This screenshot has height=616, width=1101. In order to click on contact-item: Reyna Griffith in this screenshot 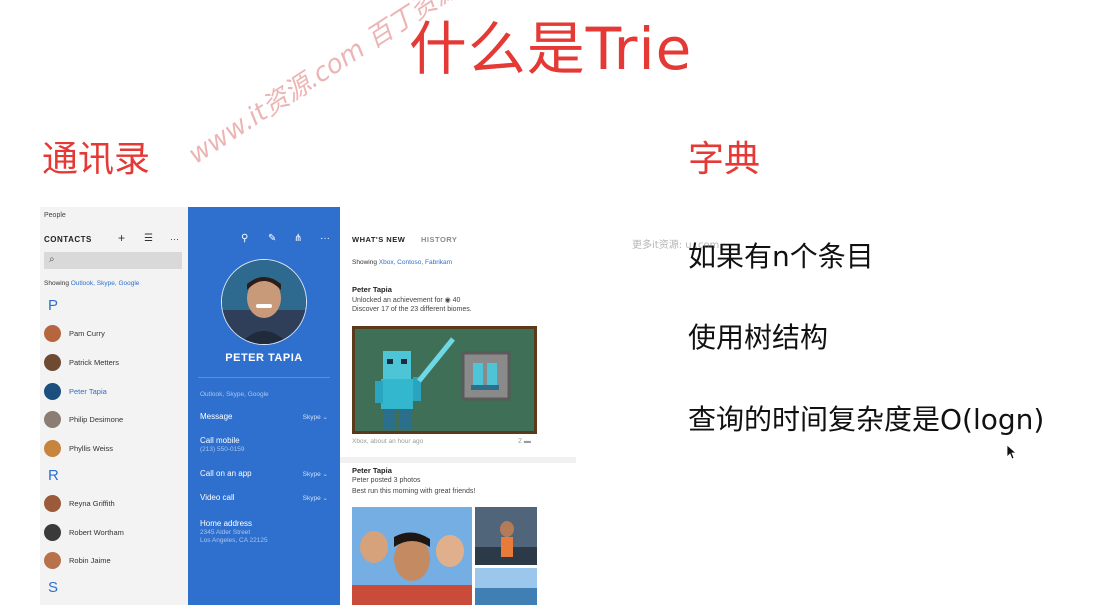, I will do `click(114, 505)`.